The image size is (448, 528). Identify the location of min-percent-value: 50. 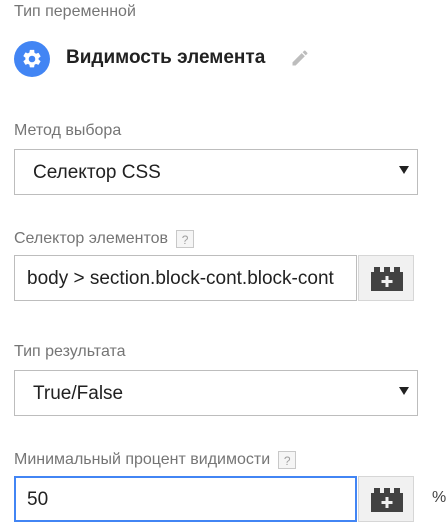
(38, 499).